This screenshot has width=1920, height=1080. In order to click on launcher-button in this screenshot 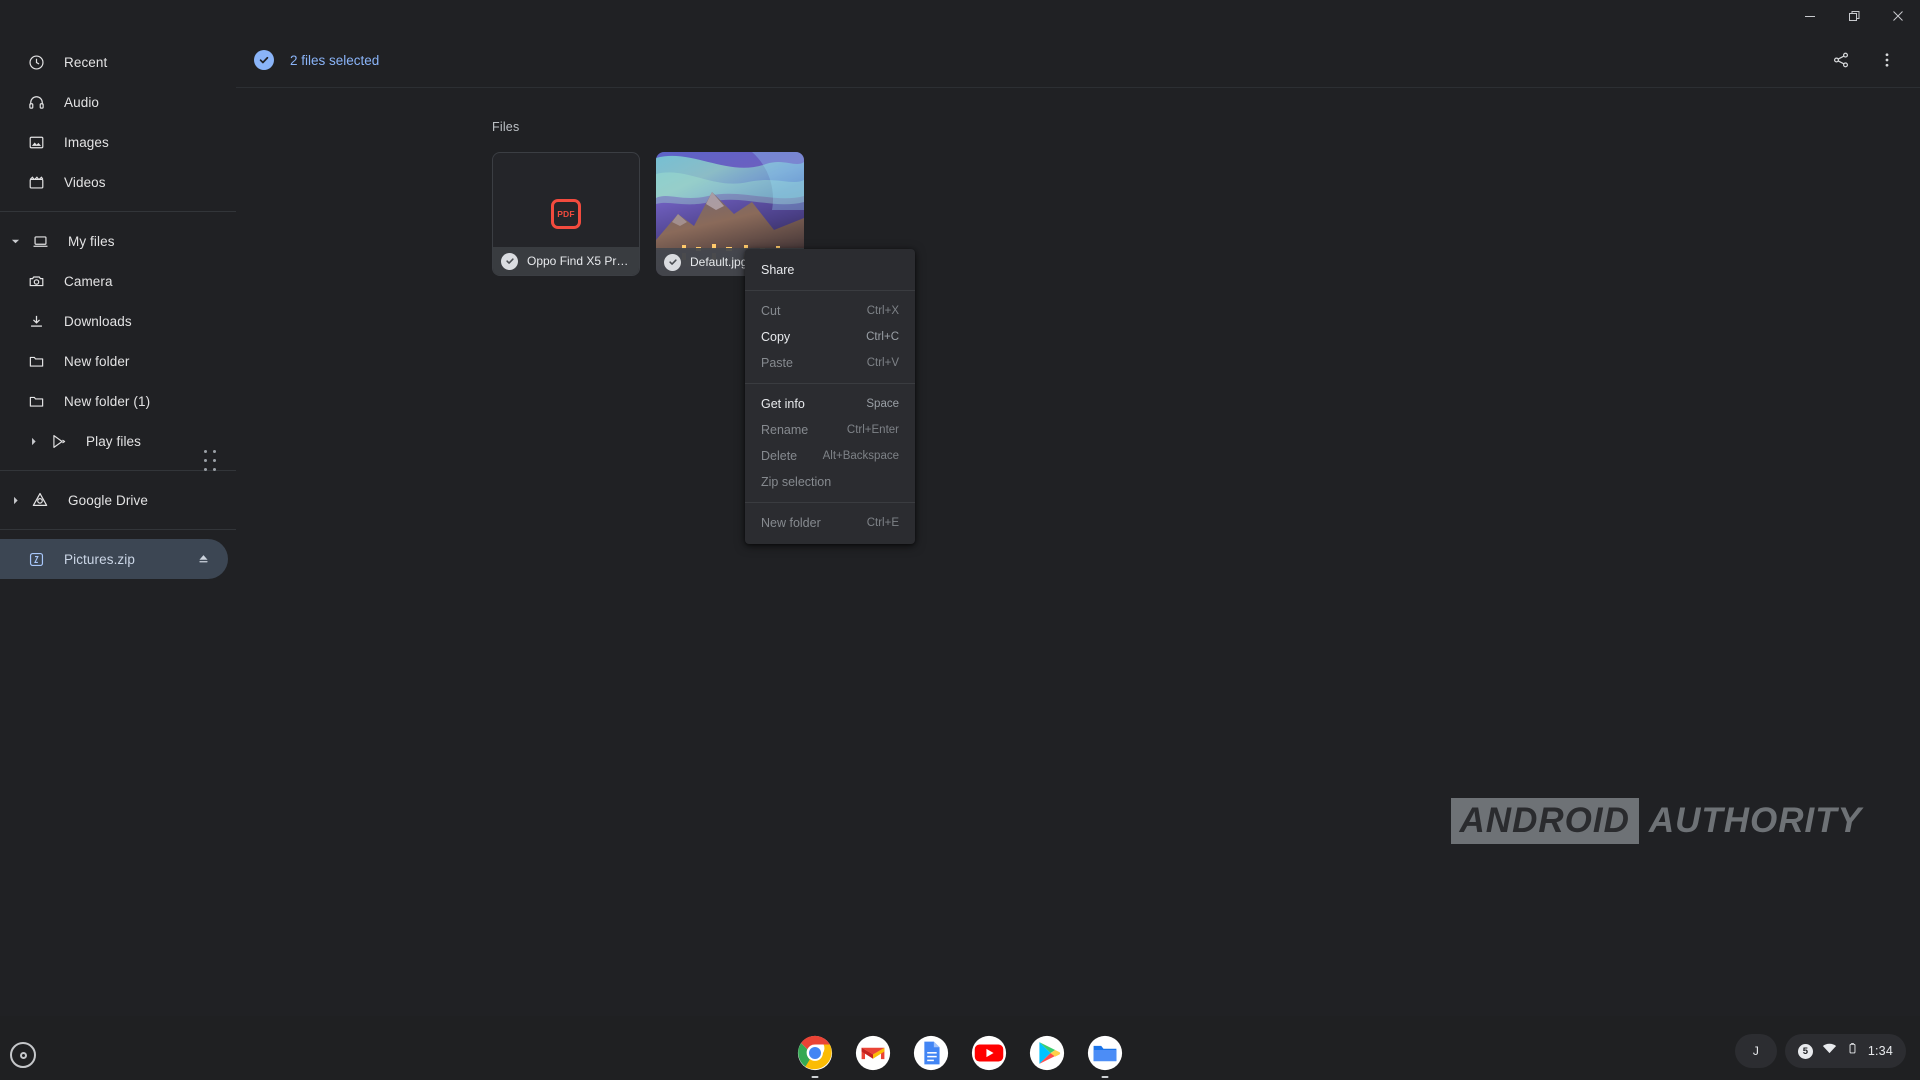, I will do `click(23, 1055)`.